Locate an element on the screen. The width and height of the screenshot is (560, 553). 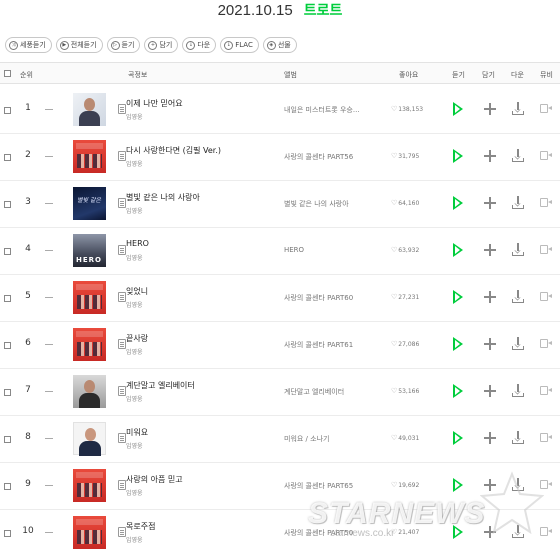
album-art: 별빛 같은 is located at coordinates (89, 203).